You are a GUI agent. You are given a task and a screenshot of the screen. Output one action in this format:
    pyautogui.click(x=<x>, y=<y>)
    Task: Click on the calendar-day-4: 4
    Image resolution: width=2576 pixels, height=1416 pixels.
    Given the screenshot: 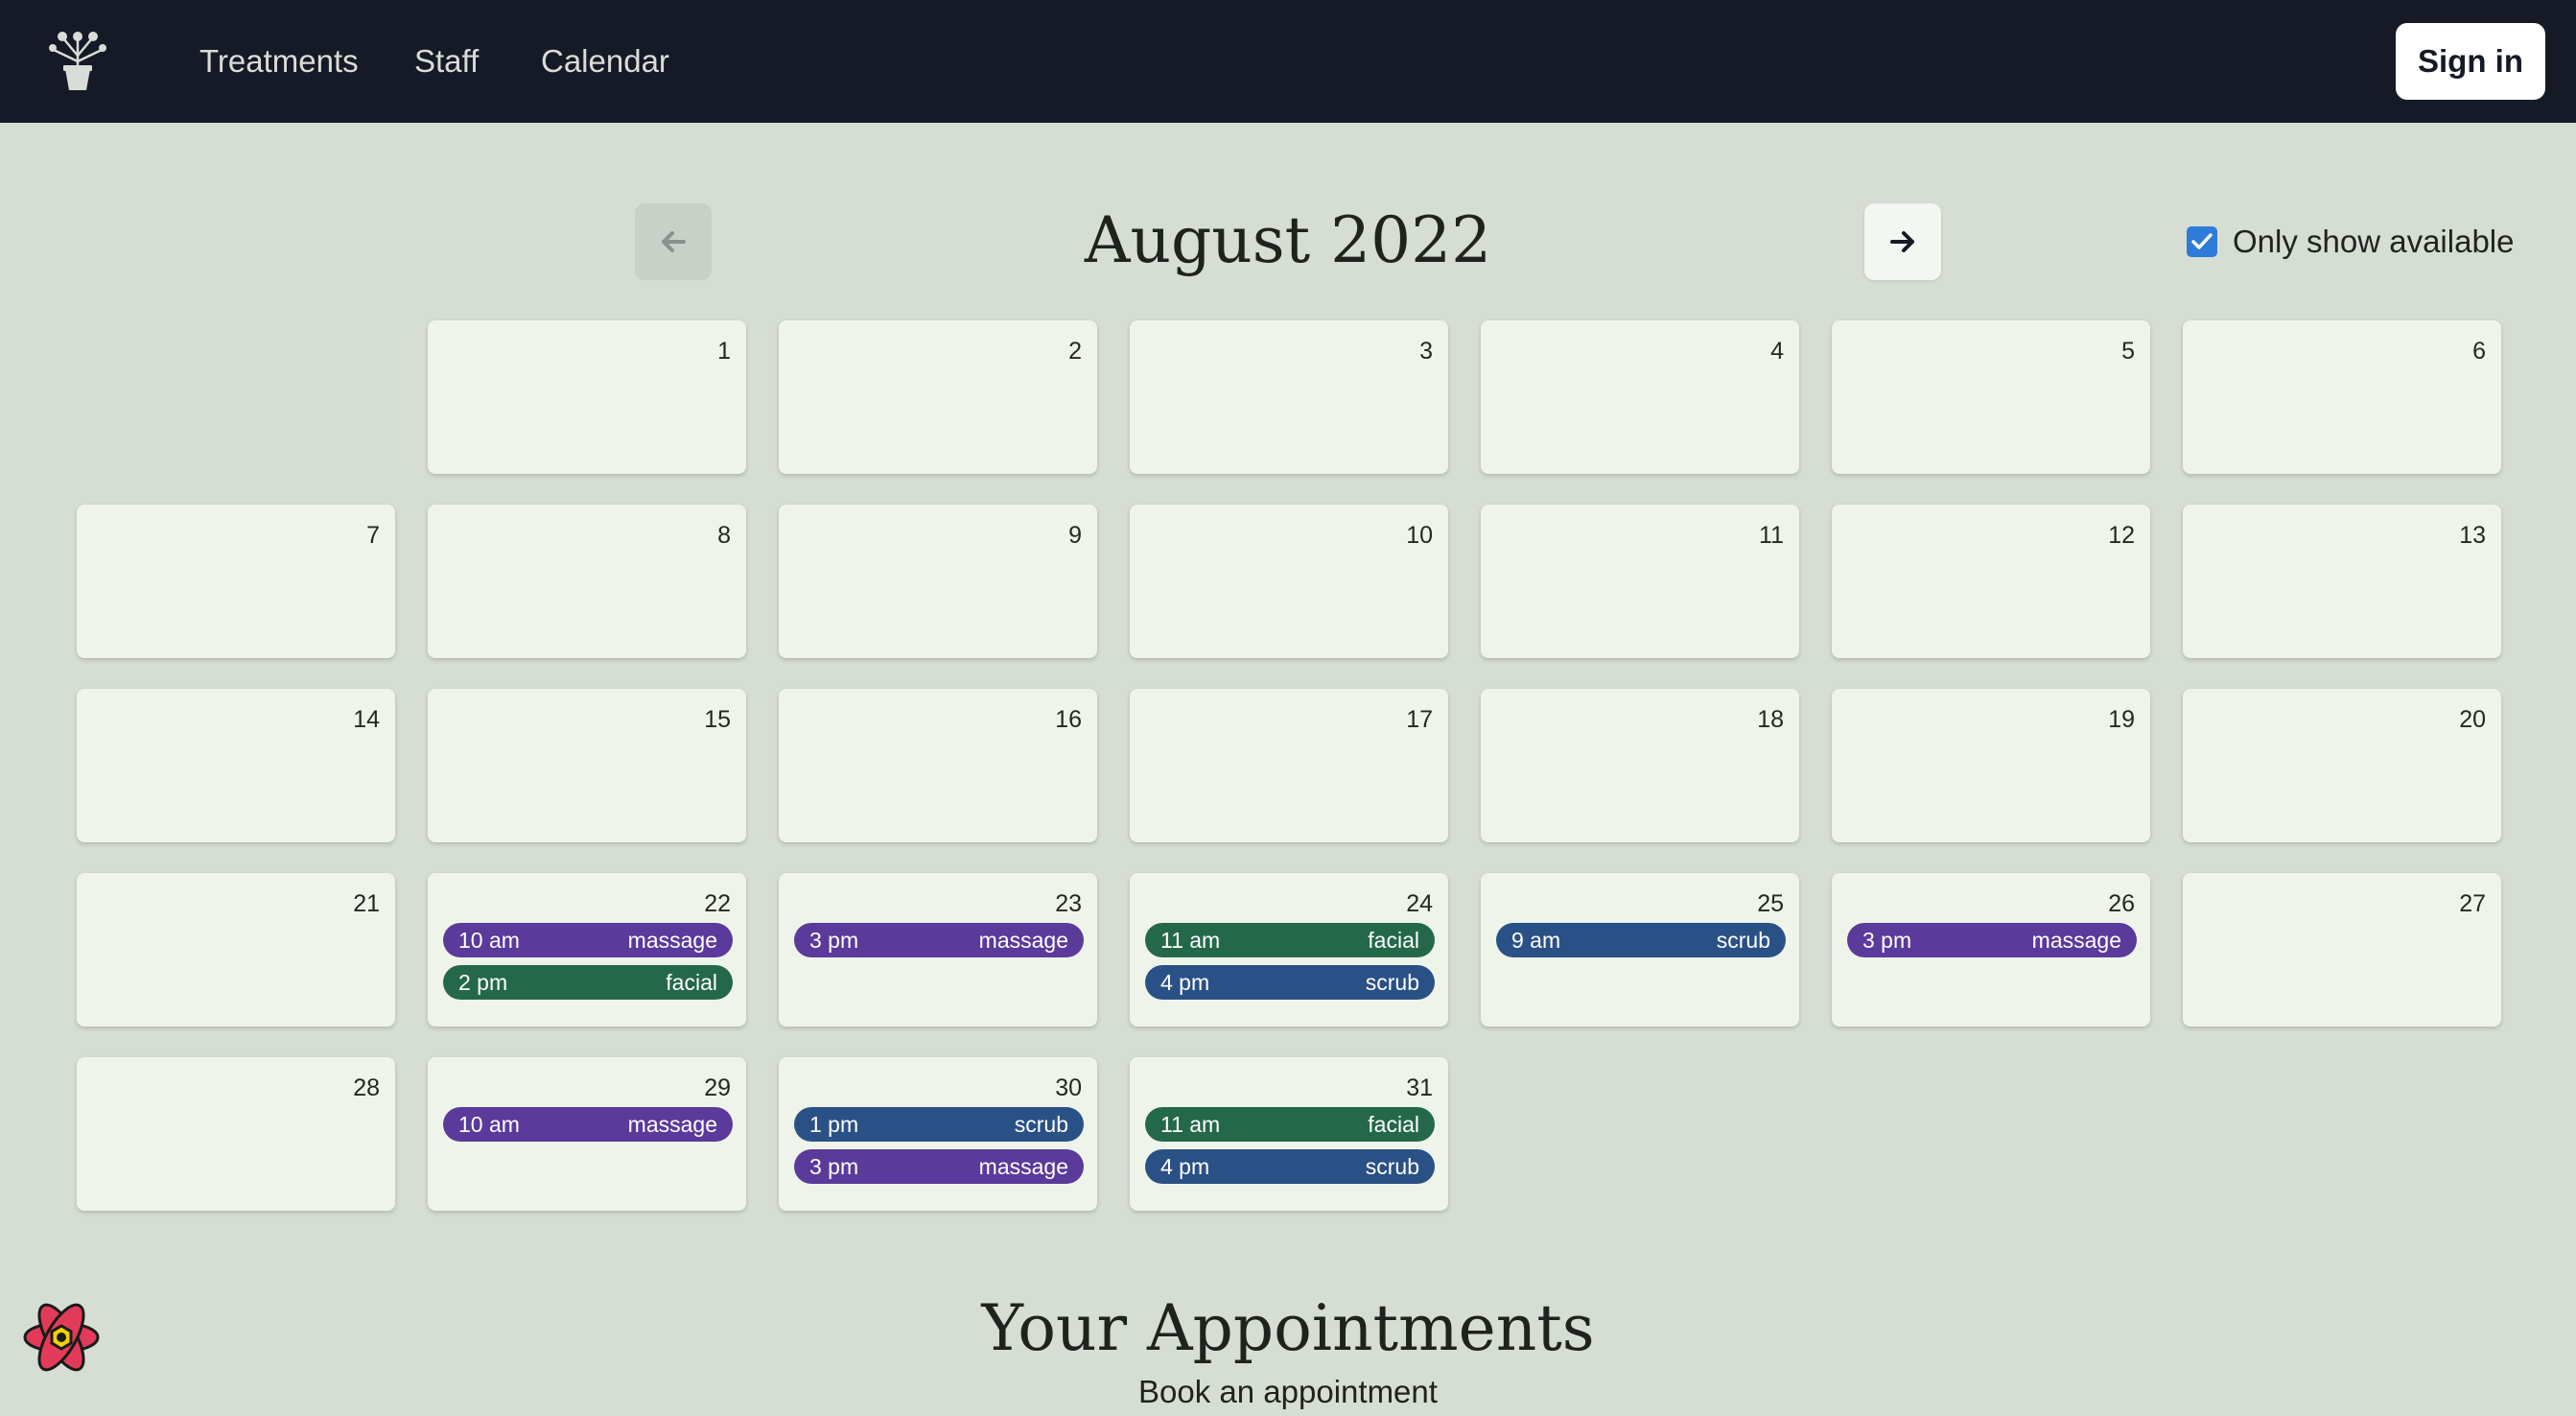 What is the action you would take?
    pyautogui.click(x=1640, y=397)
    